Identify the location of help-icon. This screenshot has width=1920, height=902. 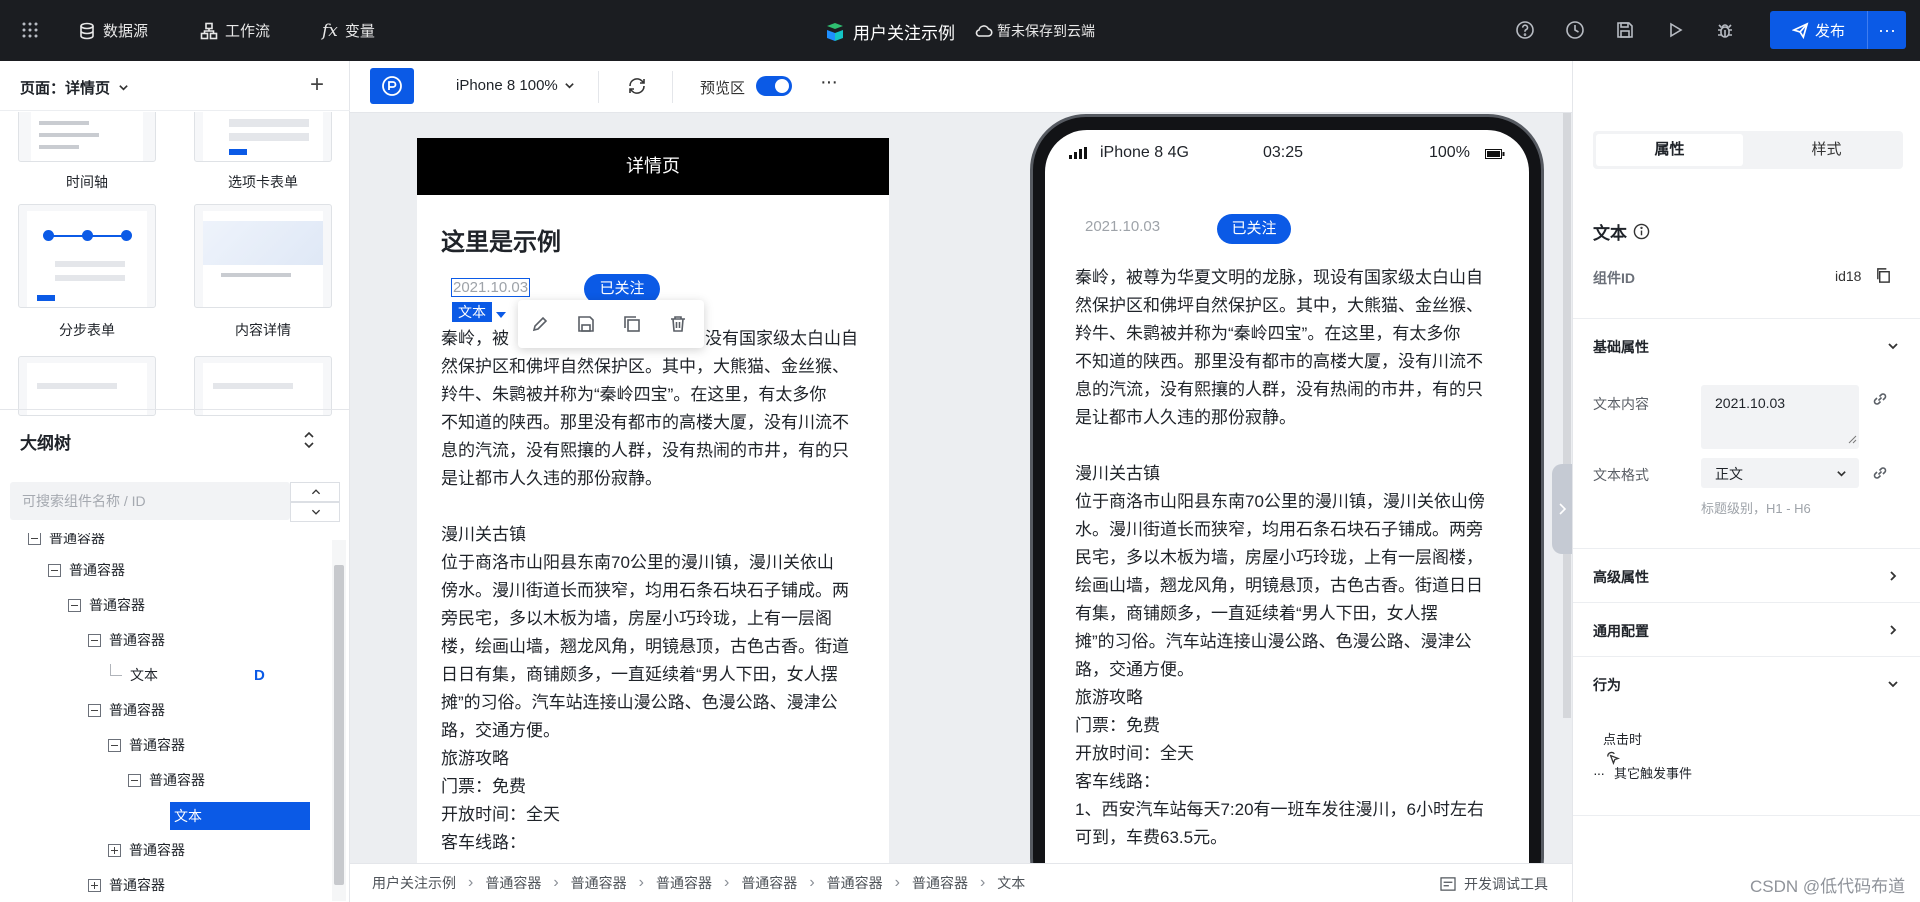
(1525, 30).